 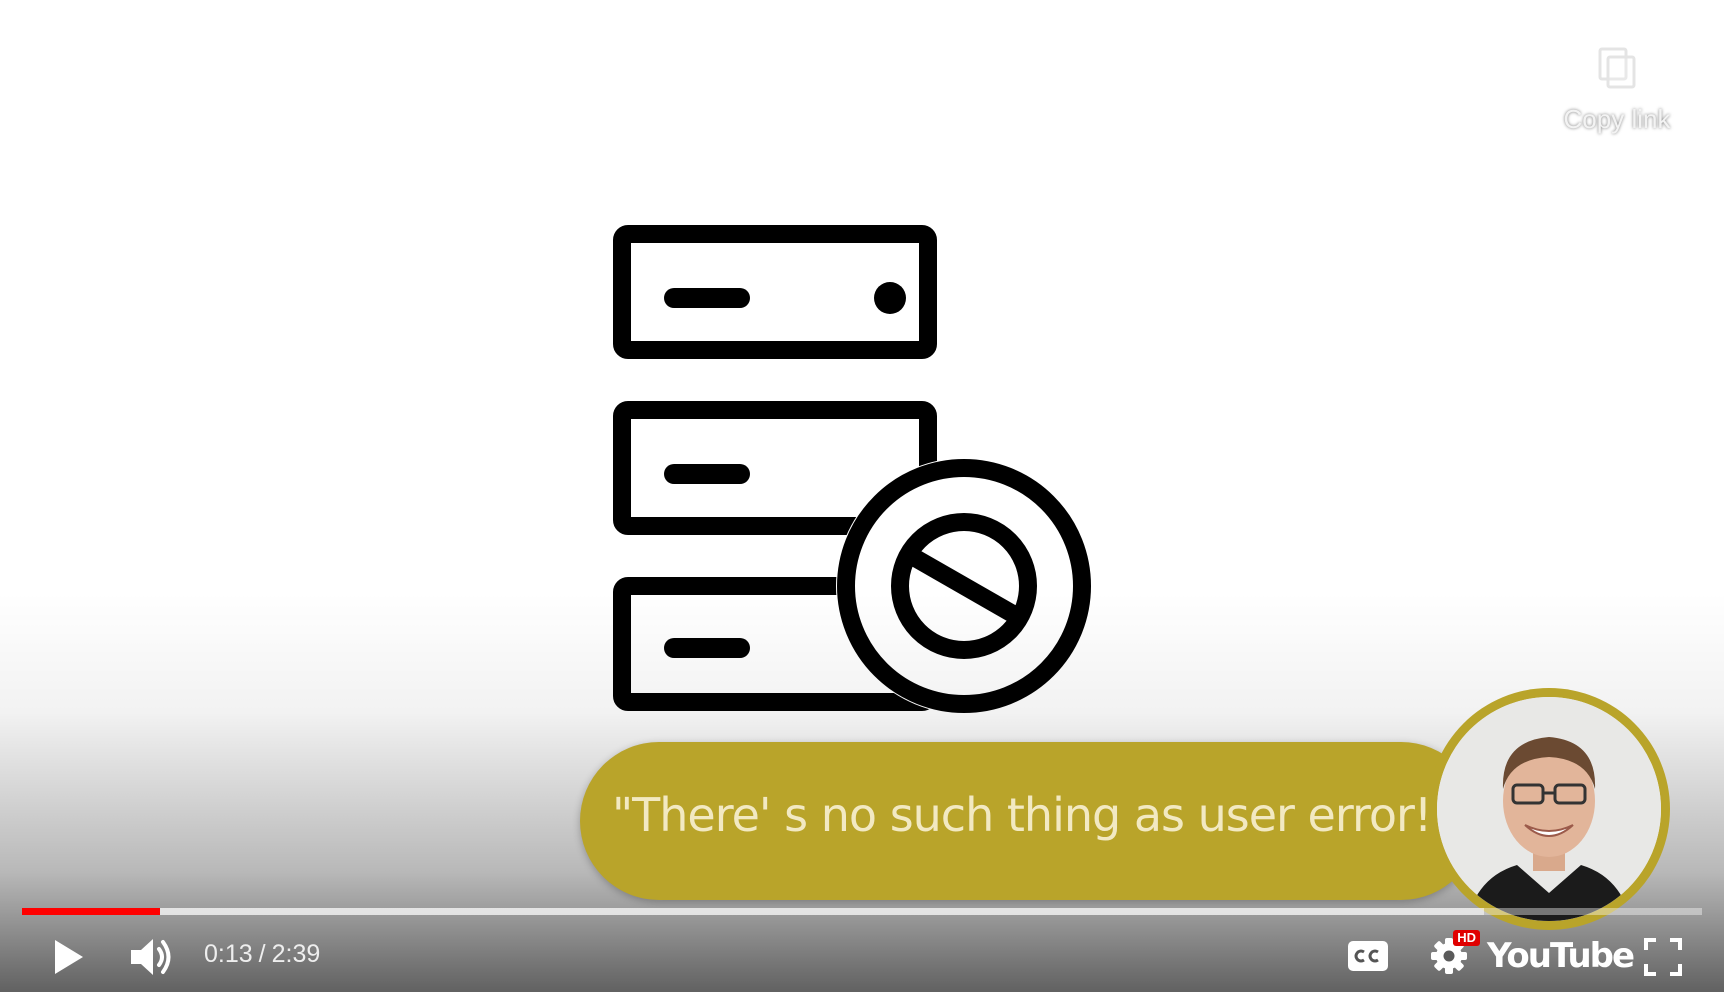 What do you see at coordinates (753, 911) in the screenshot?
I see `progress-loaded` at bounding box center [753, 911].